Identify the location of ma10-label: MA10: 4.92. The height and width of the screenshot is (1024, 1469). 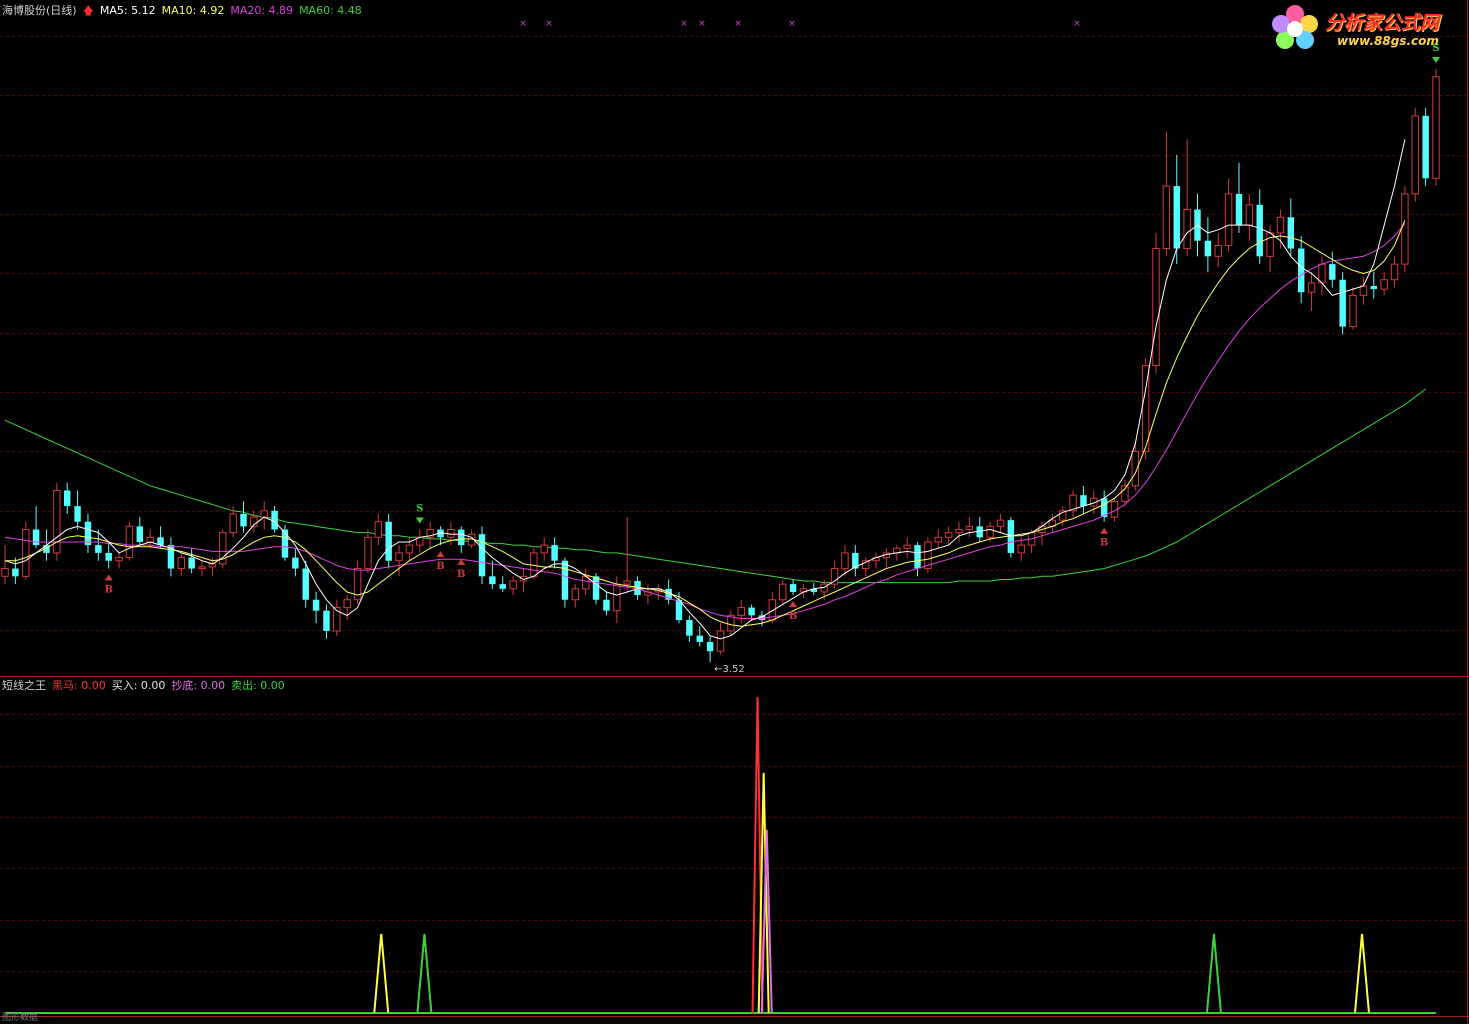
(193, 10).